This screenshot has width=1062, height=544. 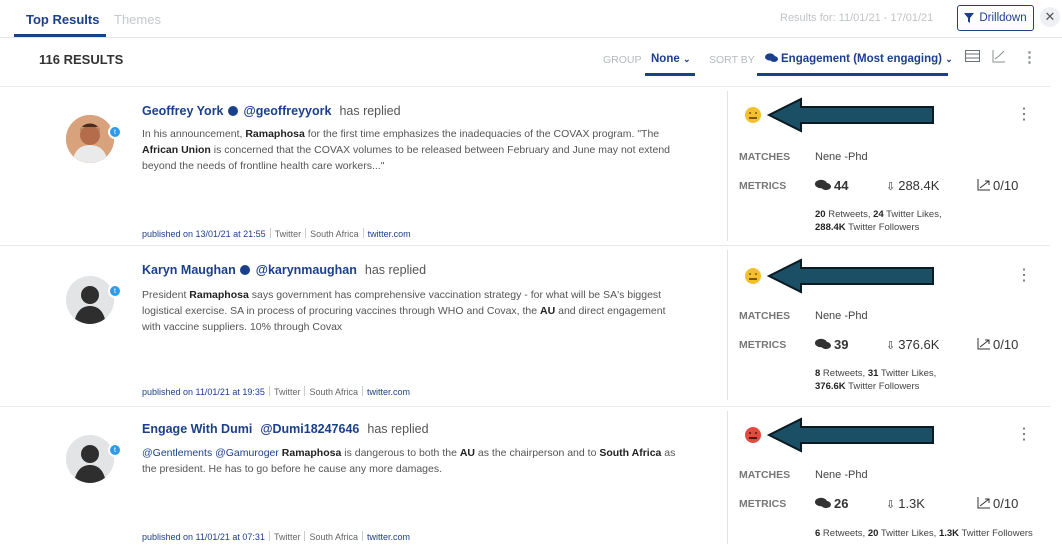 I want to click on mention-link: @Gentlements @Gamuroger, so click(x=210, y=453).